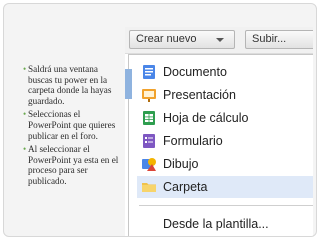 The width and height of the screenshot is (320, 240). I want to click on menu-item-hoja-de-calculo: Hoja de cálculo, so click(225, 118).